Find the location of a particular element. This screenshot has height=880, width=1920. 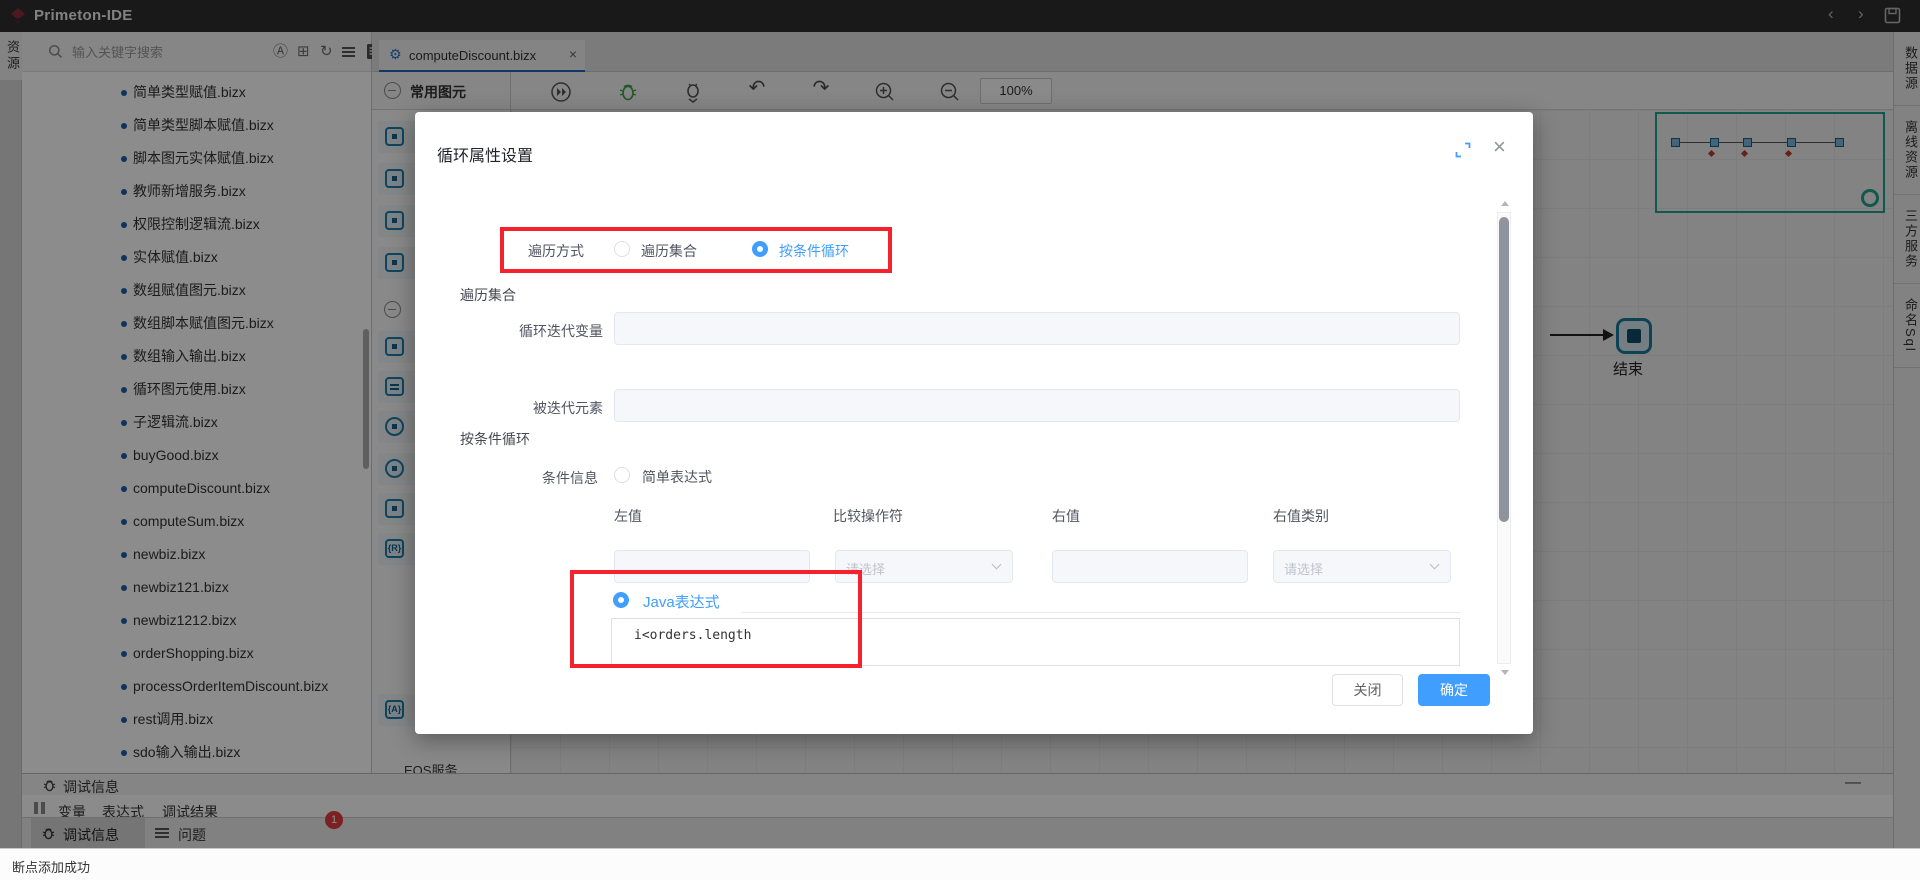

iterated-element-label: 被迭代元素 is located at coordinates (568, 408).